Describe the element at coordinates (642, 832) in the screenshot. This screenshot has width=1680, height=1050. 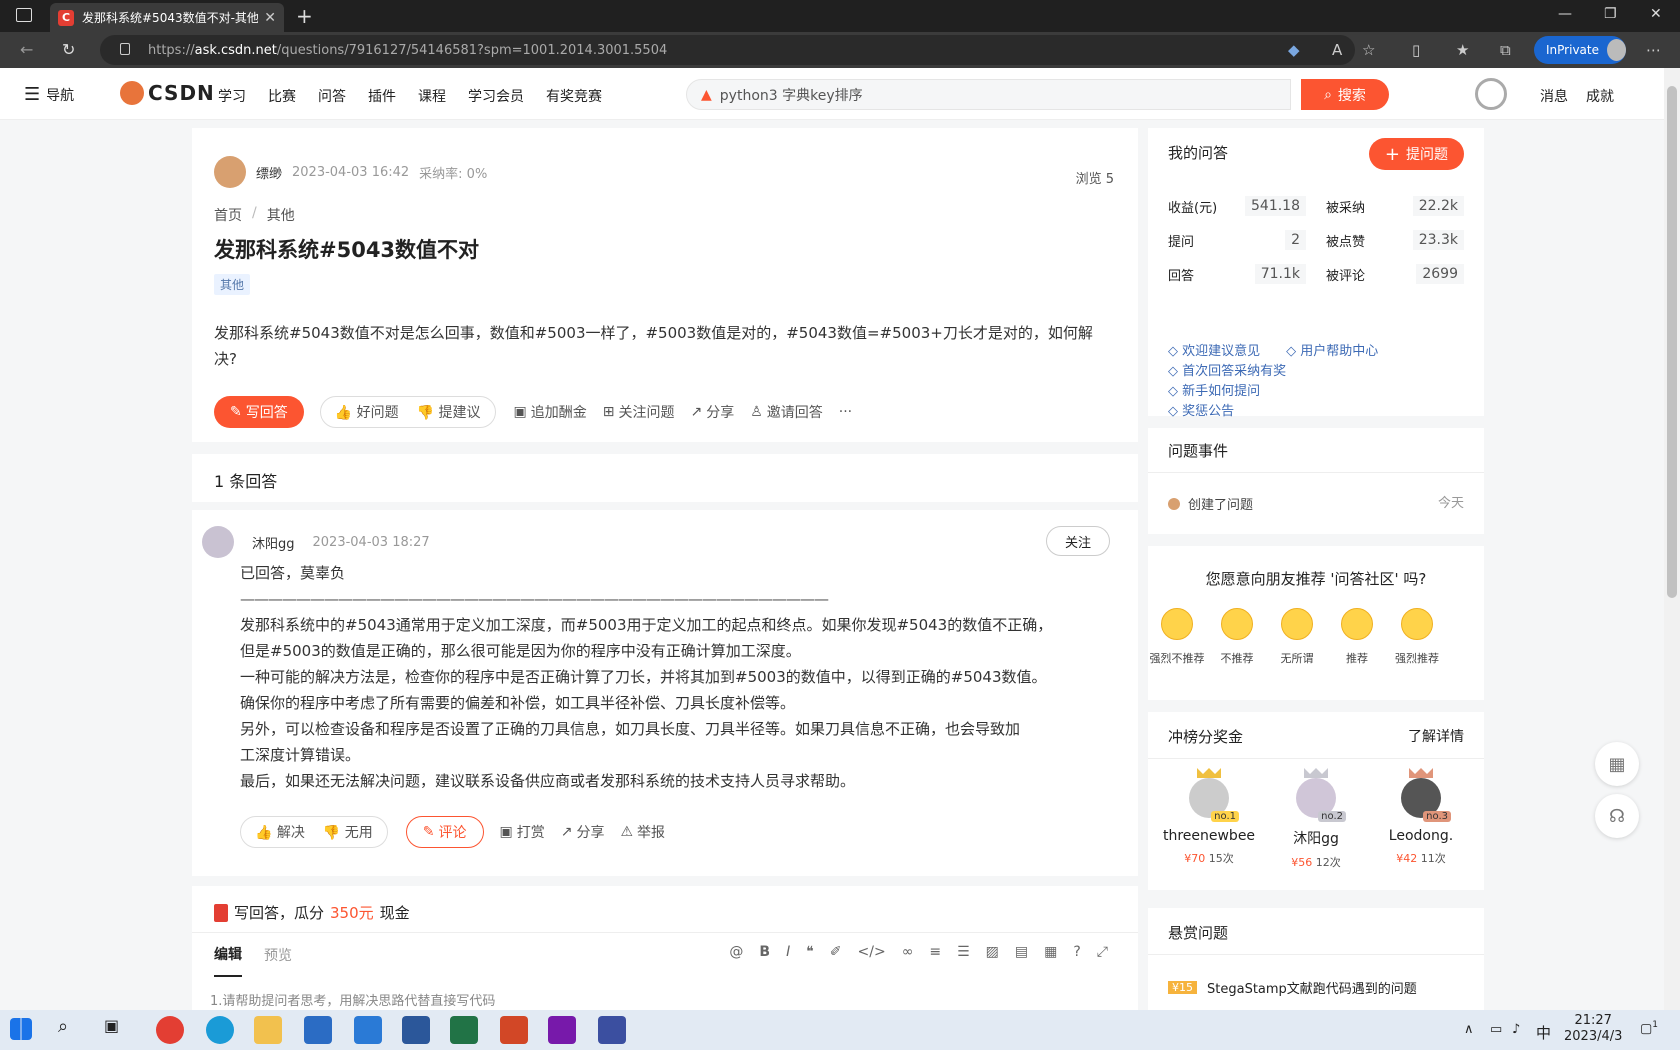
I see `report-button: ⚠ 举报` at that location.